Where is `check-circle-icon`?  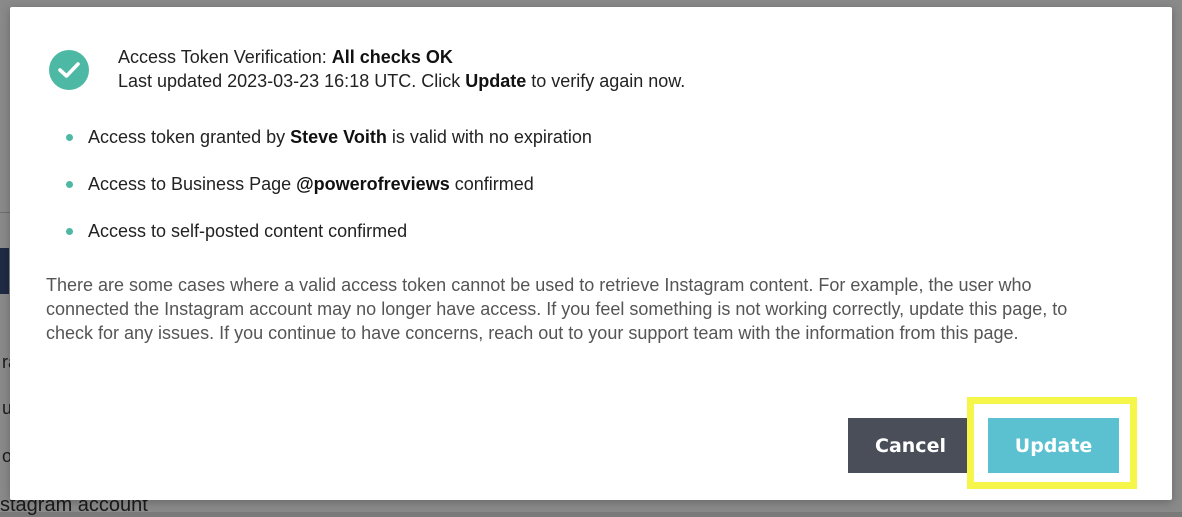 check-circle-icon is located at coordinates (69, 70).